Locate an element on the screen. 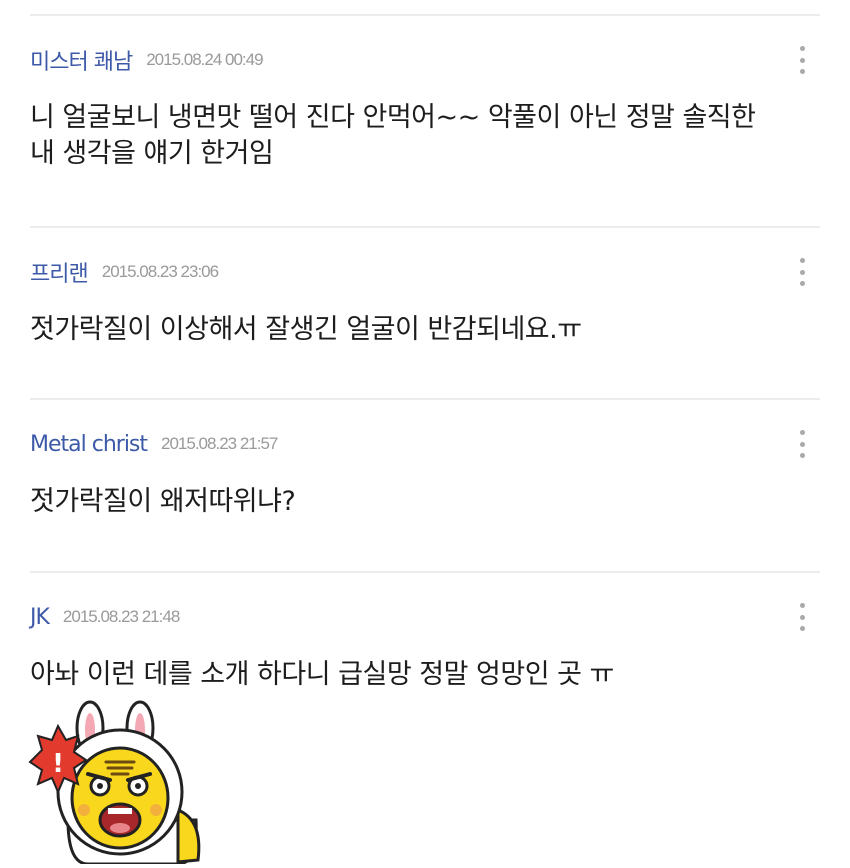 The image size is (850, 868). comment-text: 젓가락질이 왜저따위냐? is located at coordinates (425, 502).